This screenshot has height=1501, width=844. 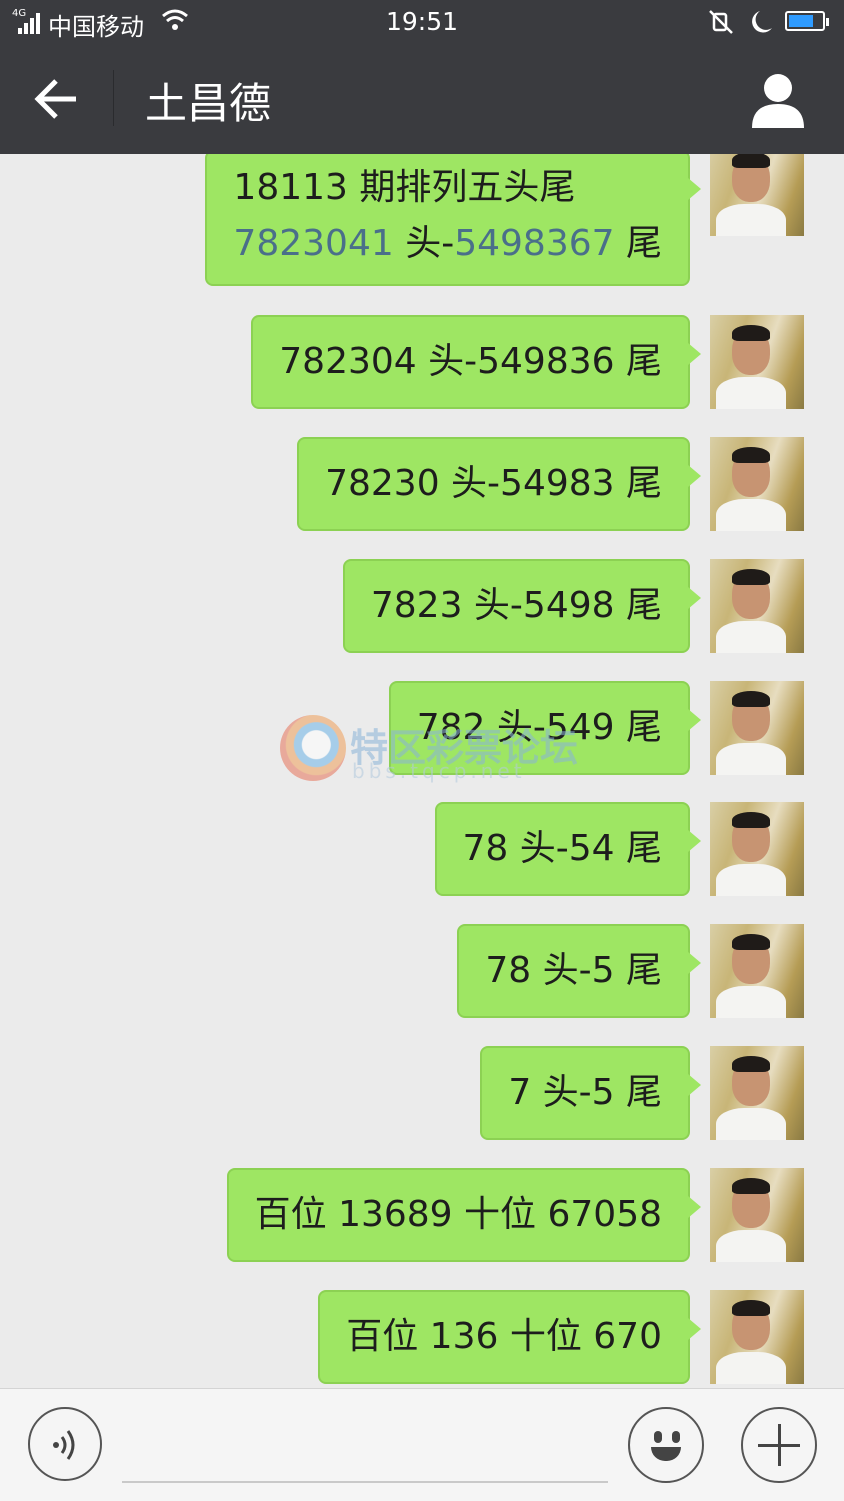 What do you see at coordinates (590, 1093) in the screenshot?
I see `message-bubble: 7 头-5 尾` at bounding box center [590, 1093].